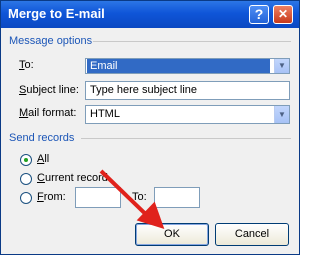 This screenshot has width=320, height=255. Describe the element at coordinates (26, 179) in the screenshot. I see `current-record-radio` at that location.